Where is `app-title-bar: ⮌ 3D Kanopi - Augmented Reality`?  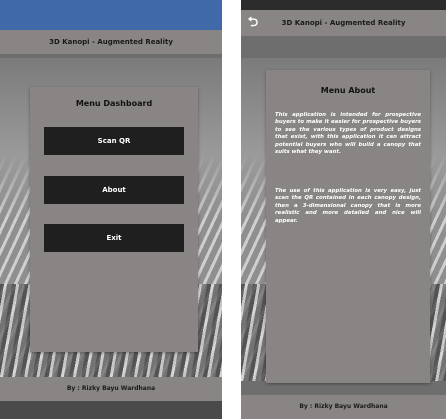 app-title-bar: ⮌ 3D Kanopi - Augmented Reality is located at coordinates (343, 23).